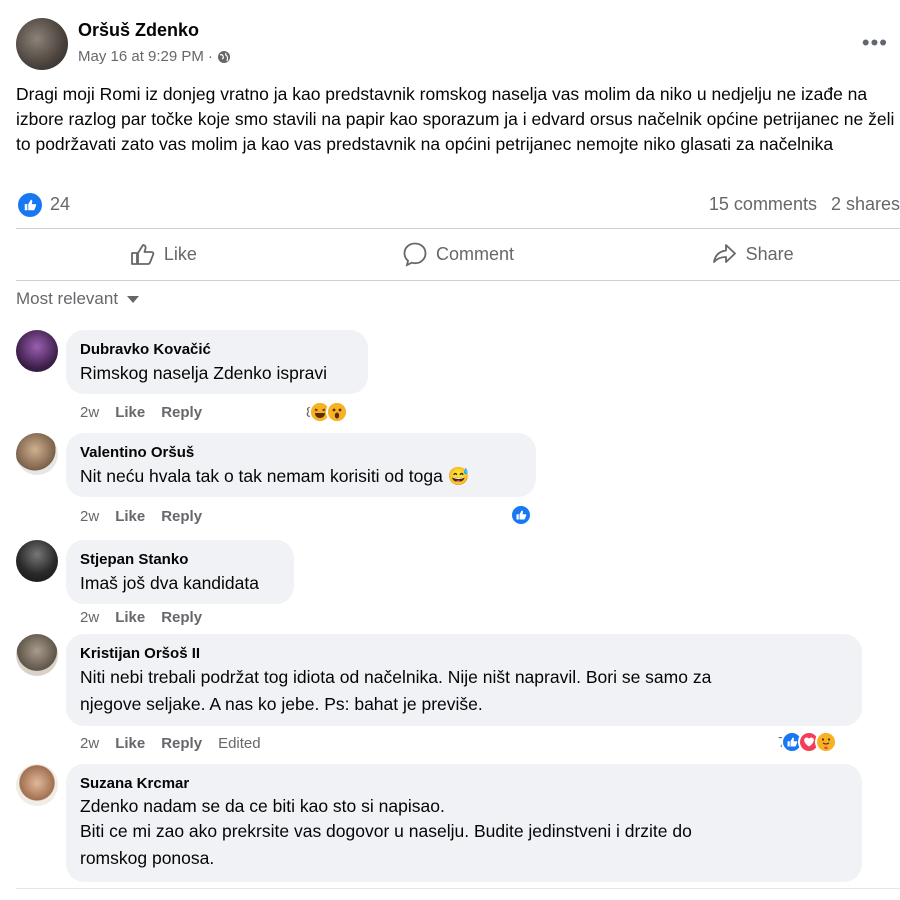 This screenshot has width=900, height=900. I want to click on share-button-label: Share, so click(769, 253).